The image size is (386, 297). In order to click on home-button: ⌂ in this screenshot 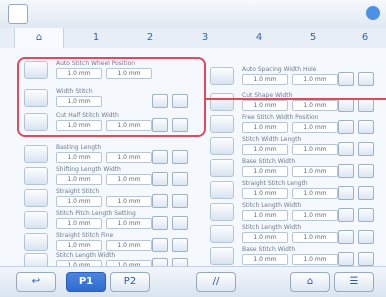, I will do `click(310, 282)`.